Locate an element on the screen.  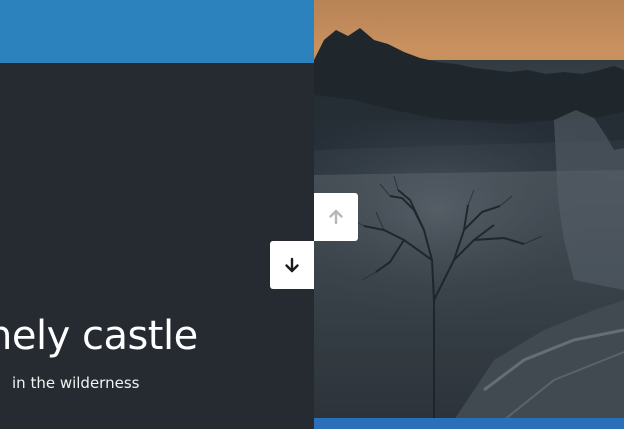
slide-title: nely castle is located at coordinates (99, 336).